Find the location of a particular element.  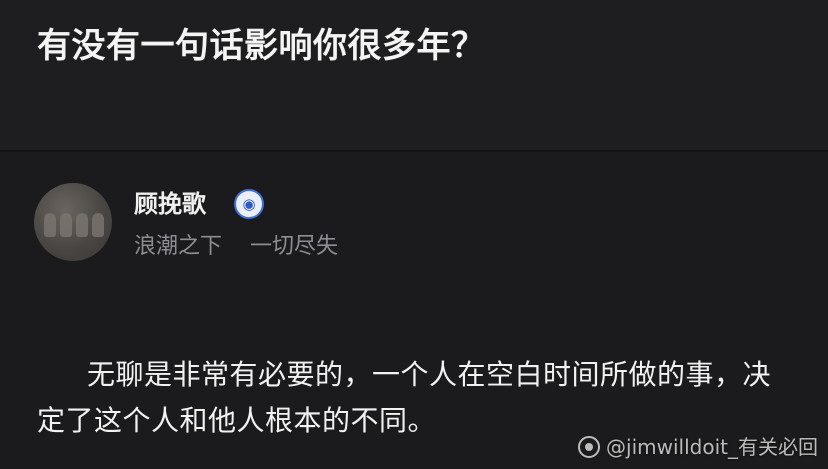

author-name: 顾挽歌 is located at coordinates (170, 204).